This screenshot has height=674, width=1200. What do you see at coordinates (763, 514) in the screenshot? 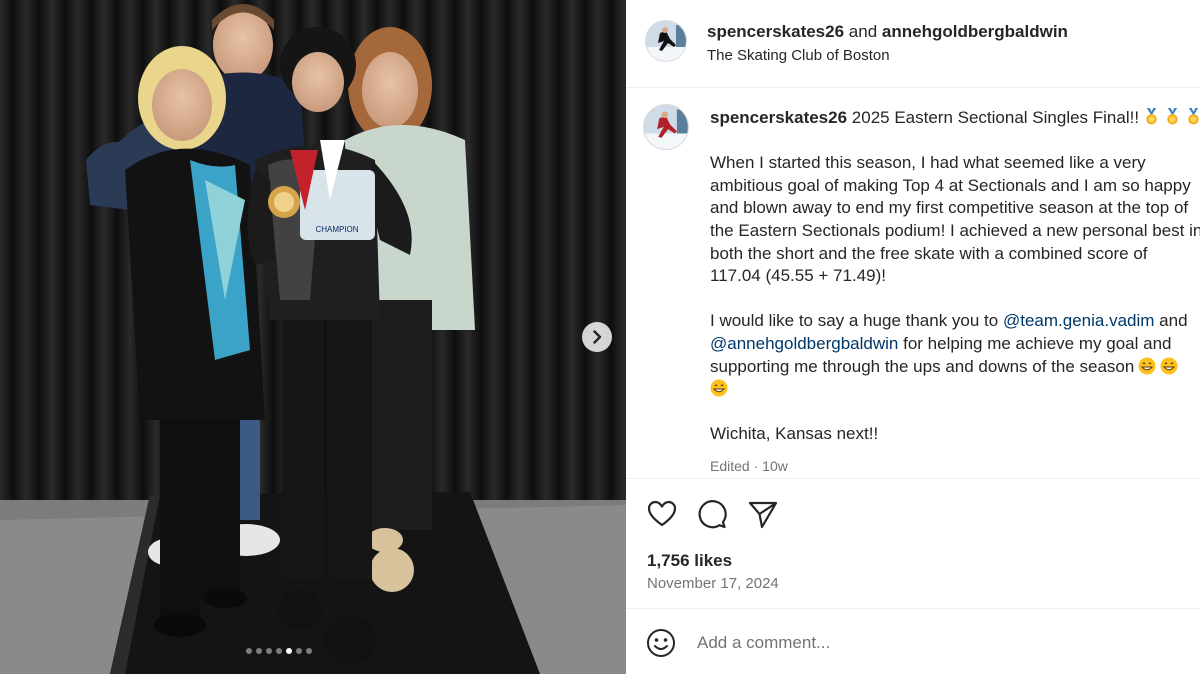
I see `send-icon` at bounding box center [763, 514].